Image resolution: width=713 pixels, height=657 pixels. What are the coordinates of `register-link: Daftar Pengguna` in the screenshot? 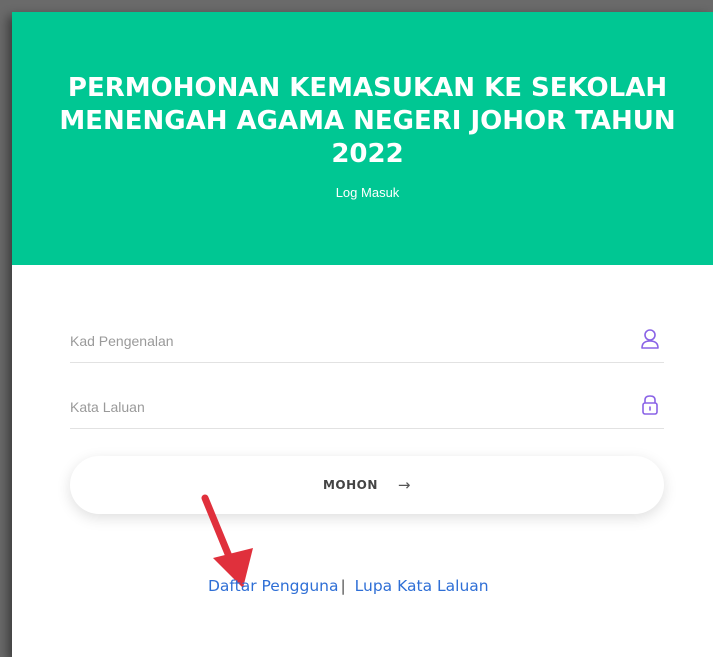 It's located at (273, 586).